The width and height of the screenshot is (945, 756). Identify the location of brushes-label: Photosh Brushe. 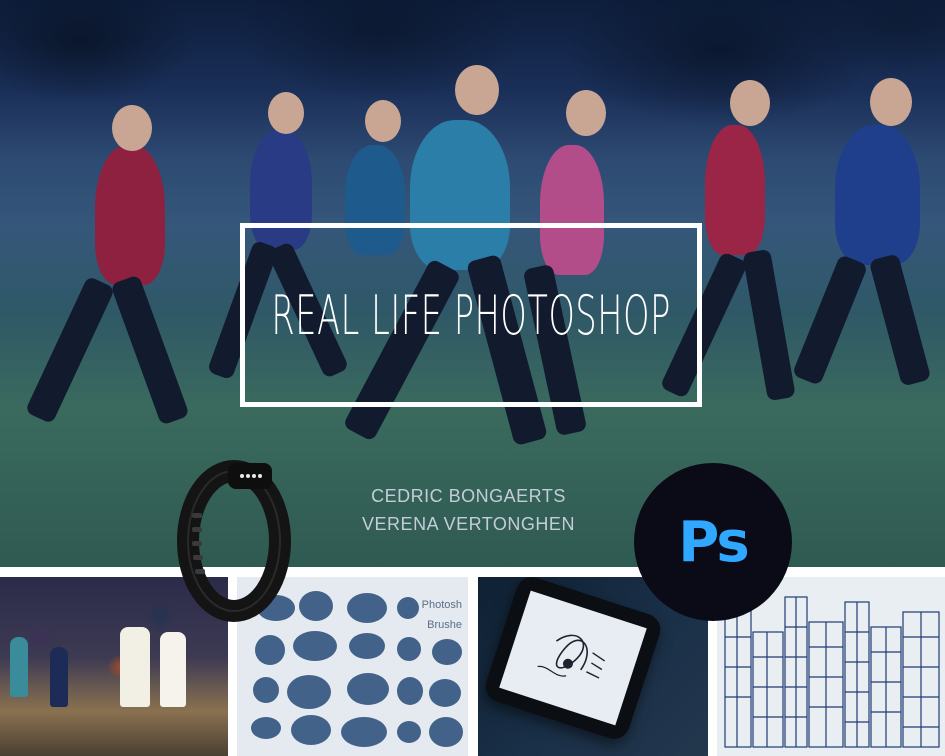
(442, 615).